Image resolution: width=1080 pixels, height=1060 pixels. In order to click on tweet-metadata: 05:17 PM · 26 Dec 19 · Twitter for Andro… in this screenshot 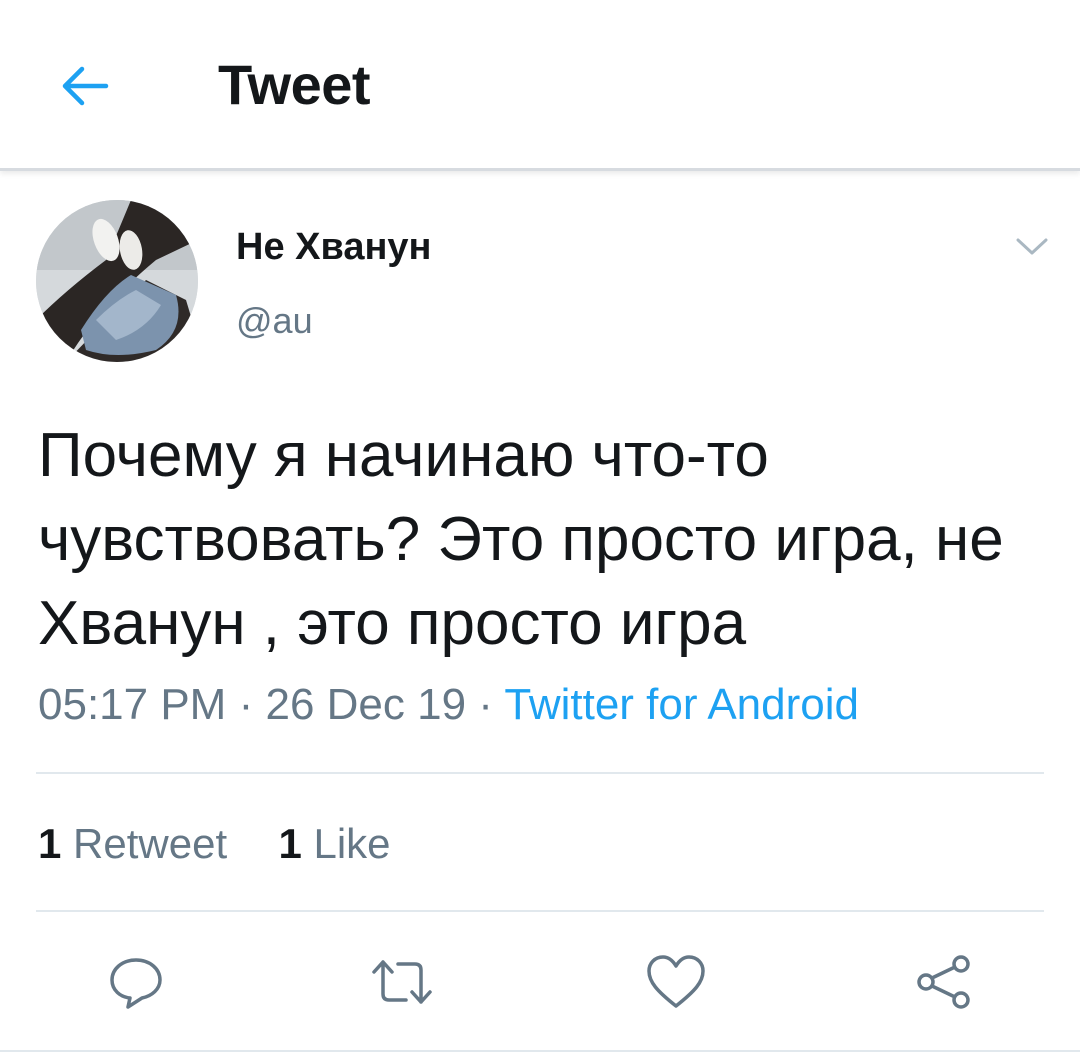, I will do `click(448, 705)`.